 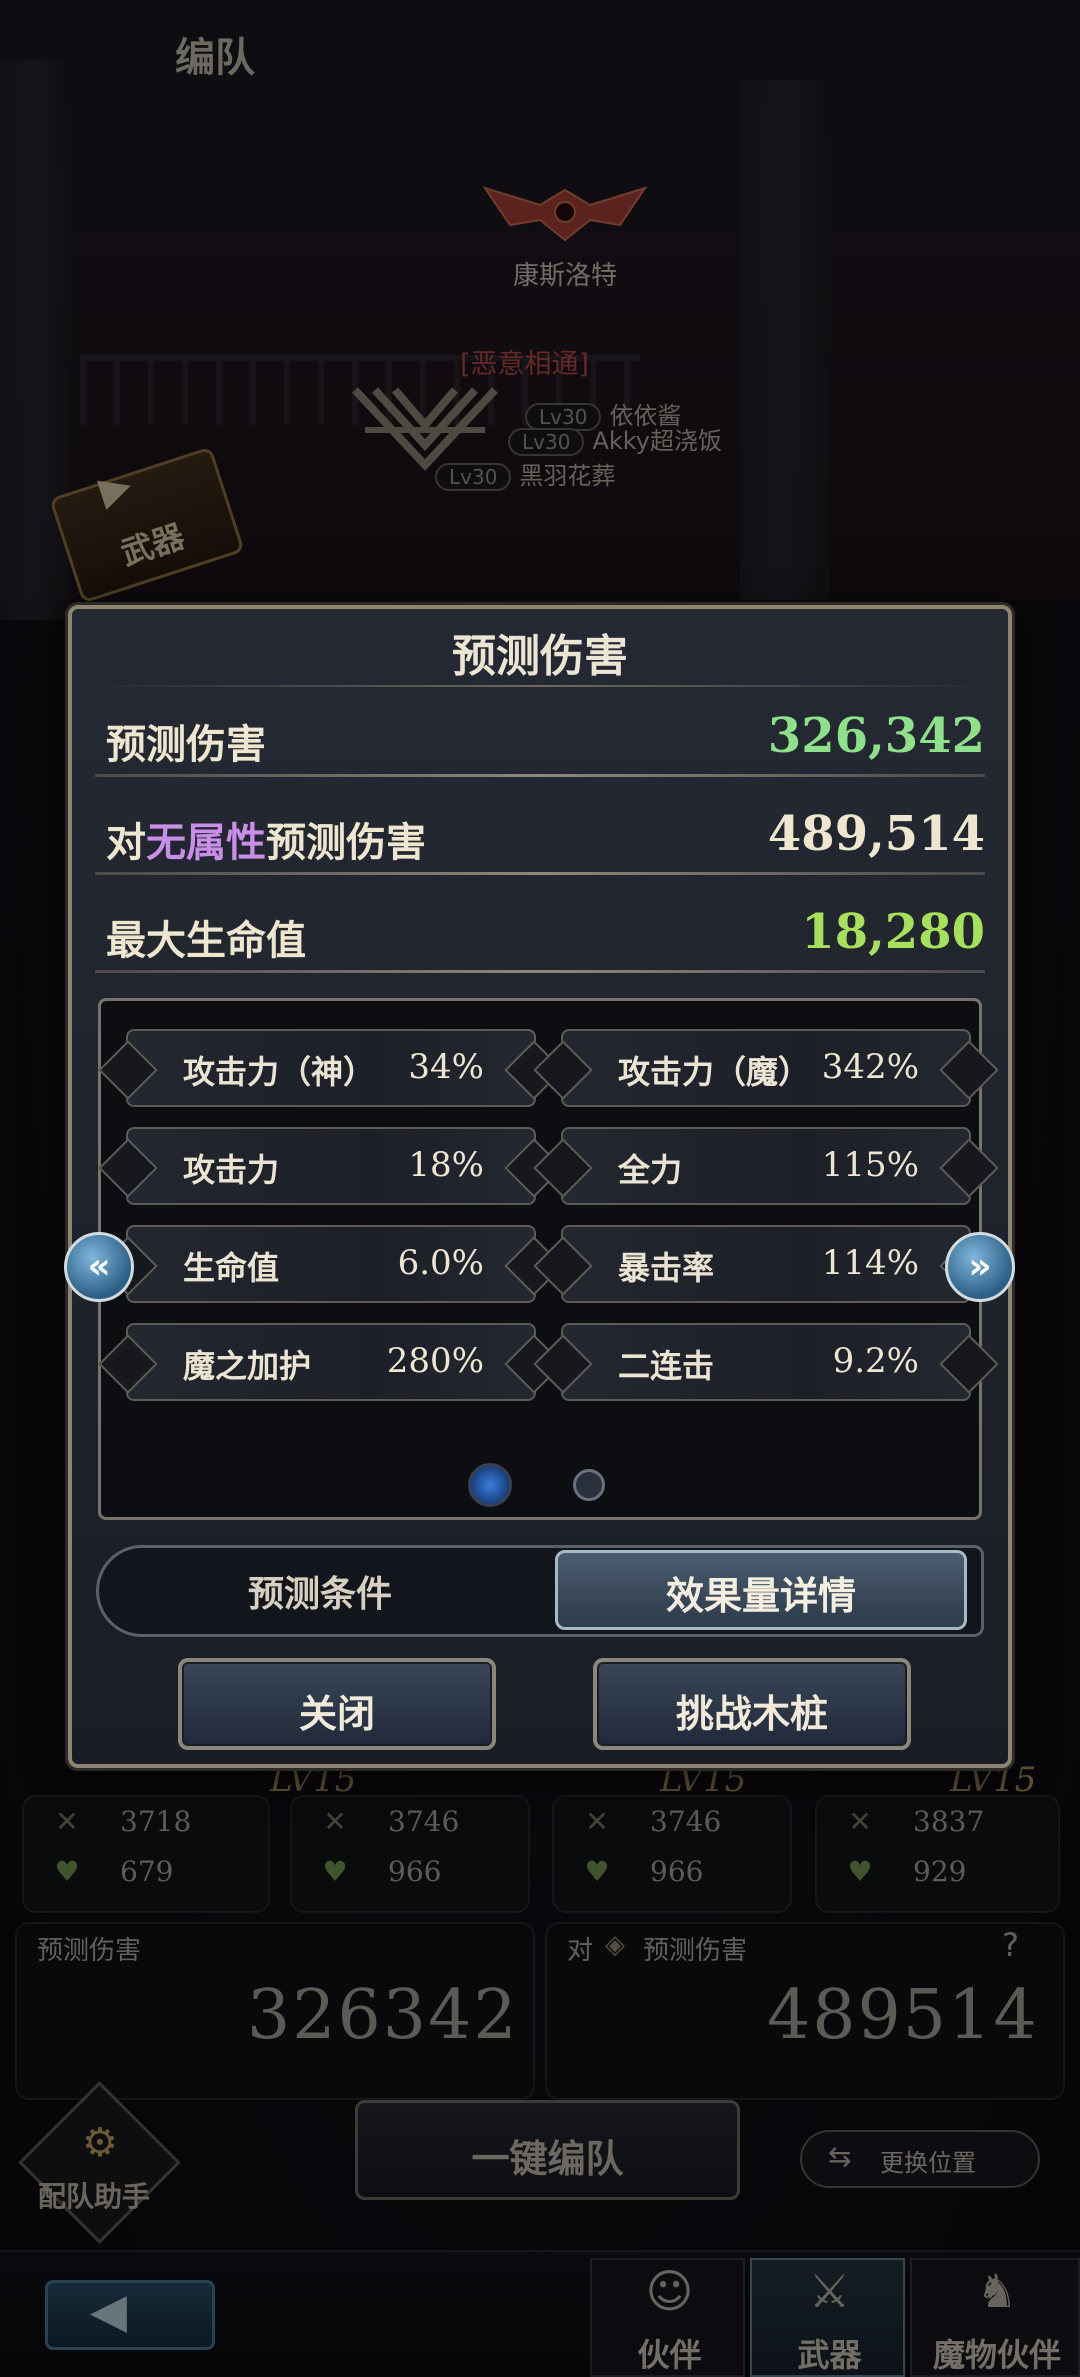 What do you see at coordinates (331, 1166) in the screenshot?
I see `stat-cell: 攻击力 18%` at bounding box center [331, 1166].